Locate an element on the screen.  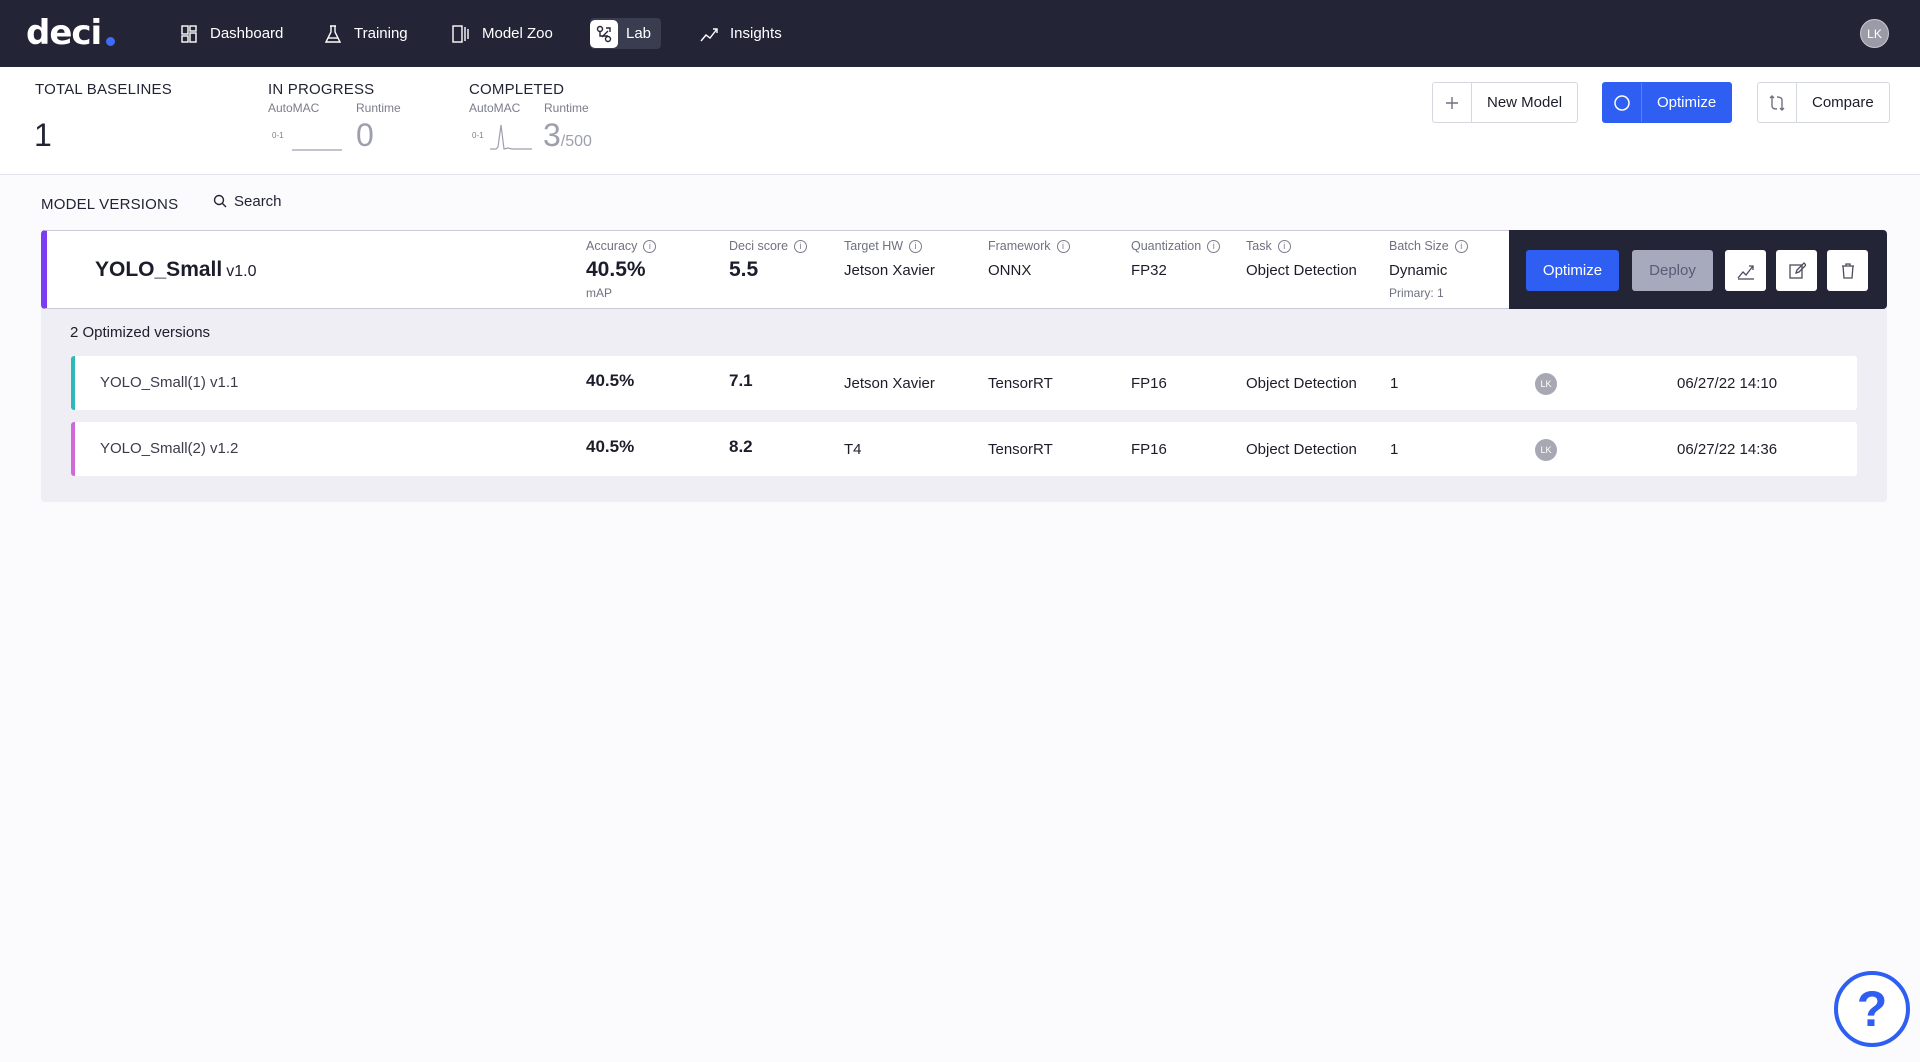
quantization-header-label: Quantization is located at coordinates (1166, 246).